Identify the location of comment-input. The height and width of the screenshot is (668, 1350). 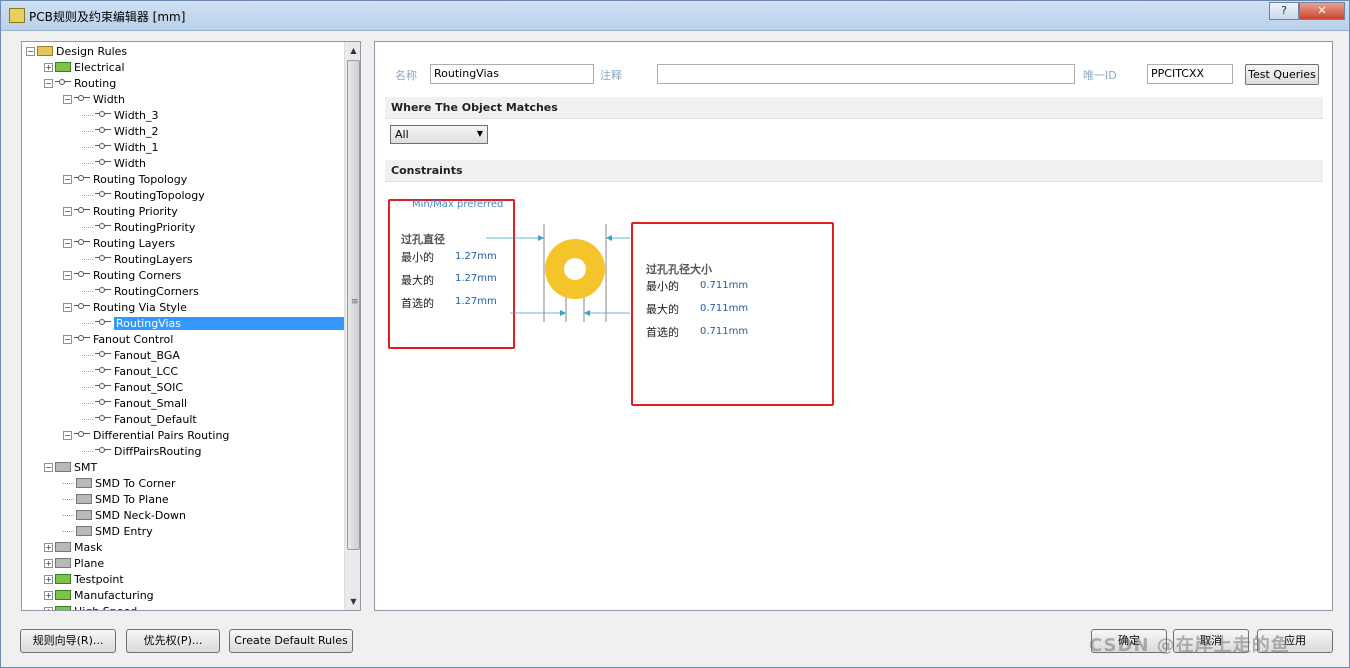
(866, 74).